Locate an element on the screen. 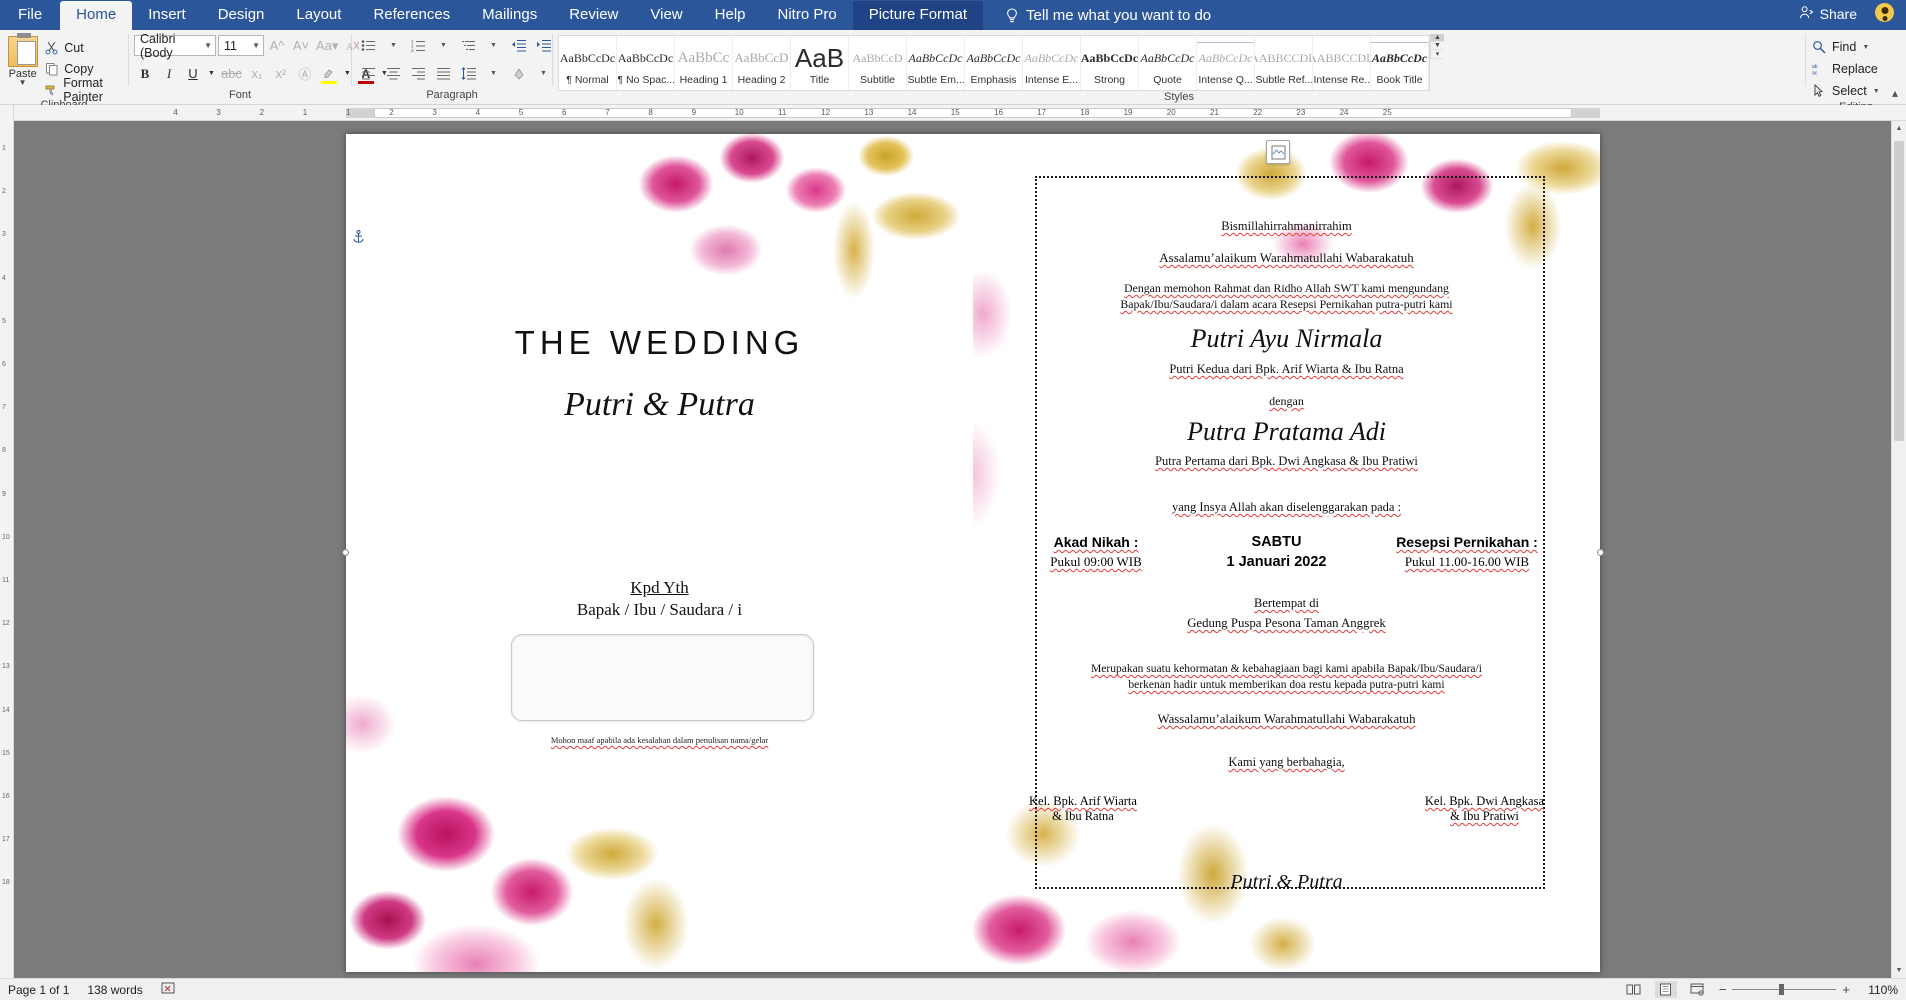 The image size is (1906, 1000). scroll-down-icon: ▼ is located at coordinates (1899, 970).